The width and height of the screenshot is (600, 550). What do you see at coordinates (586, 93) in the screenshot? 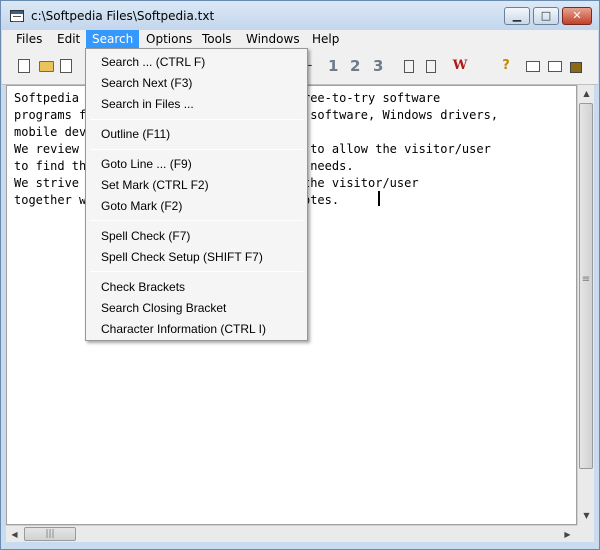
I see `scroll-up-icon: ▲` at bounding box center [586, 93].